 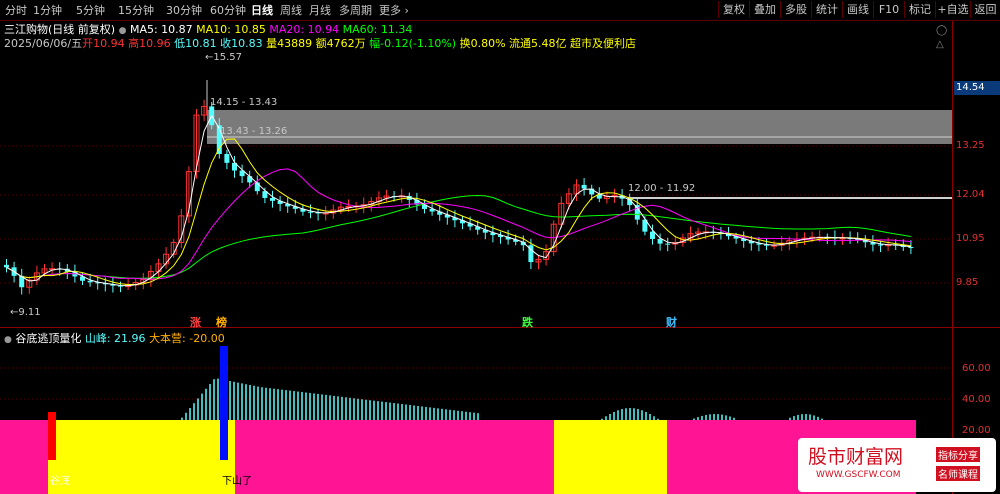 I want to click on low-value: 低10.81, so click(x=195, y=43).